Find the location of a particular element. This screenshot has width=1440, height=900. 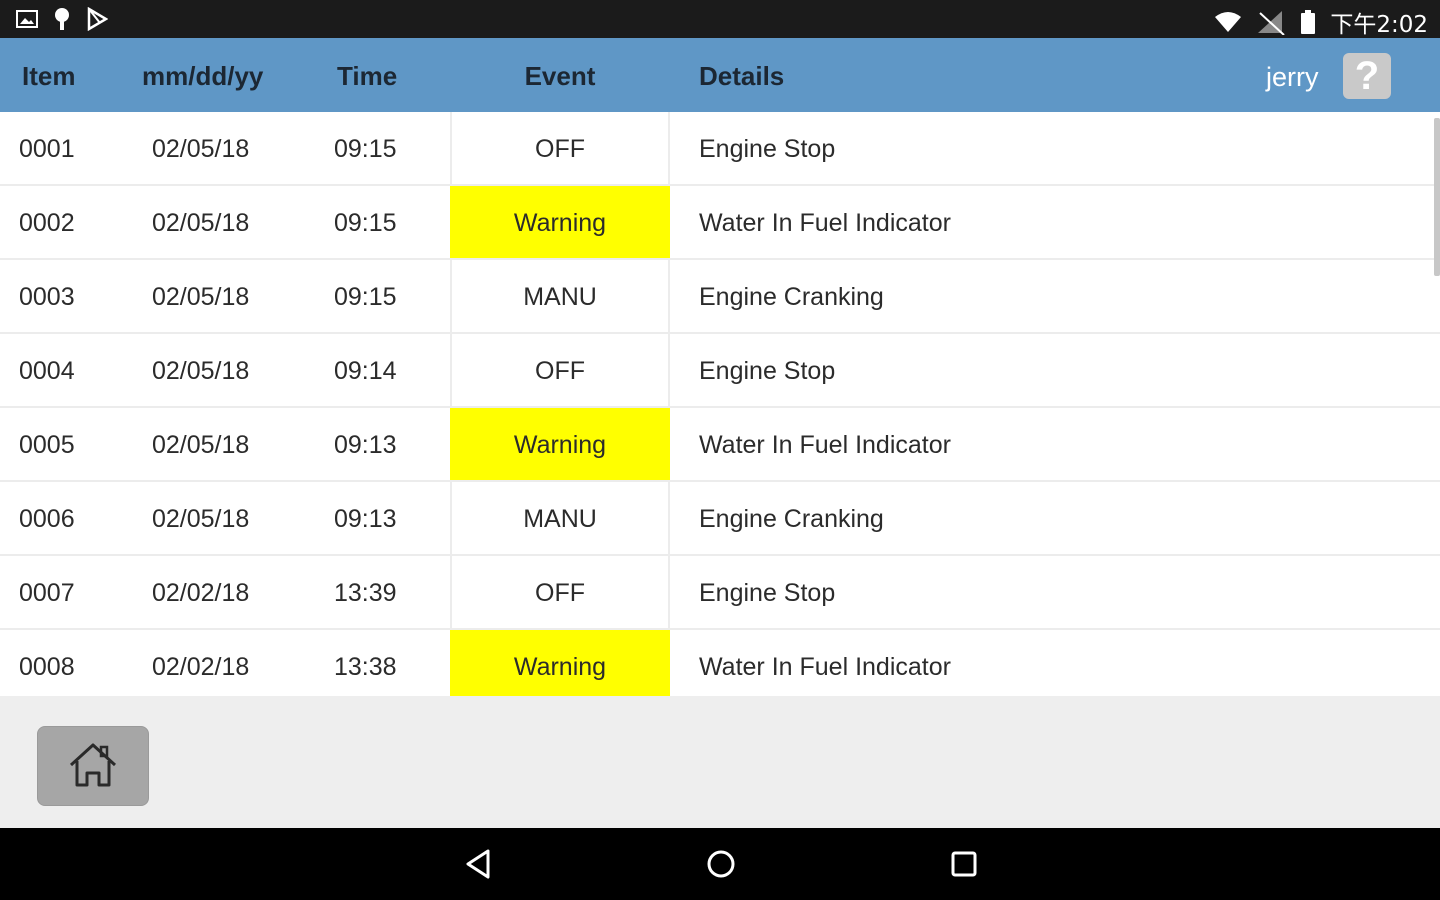

table-row: 0006 02/05/18 09:13 MANU Engine Cranking is located at coordinates (720, 519).